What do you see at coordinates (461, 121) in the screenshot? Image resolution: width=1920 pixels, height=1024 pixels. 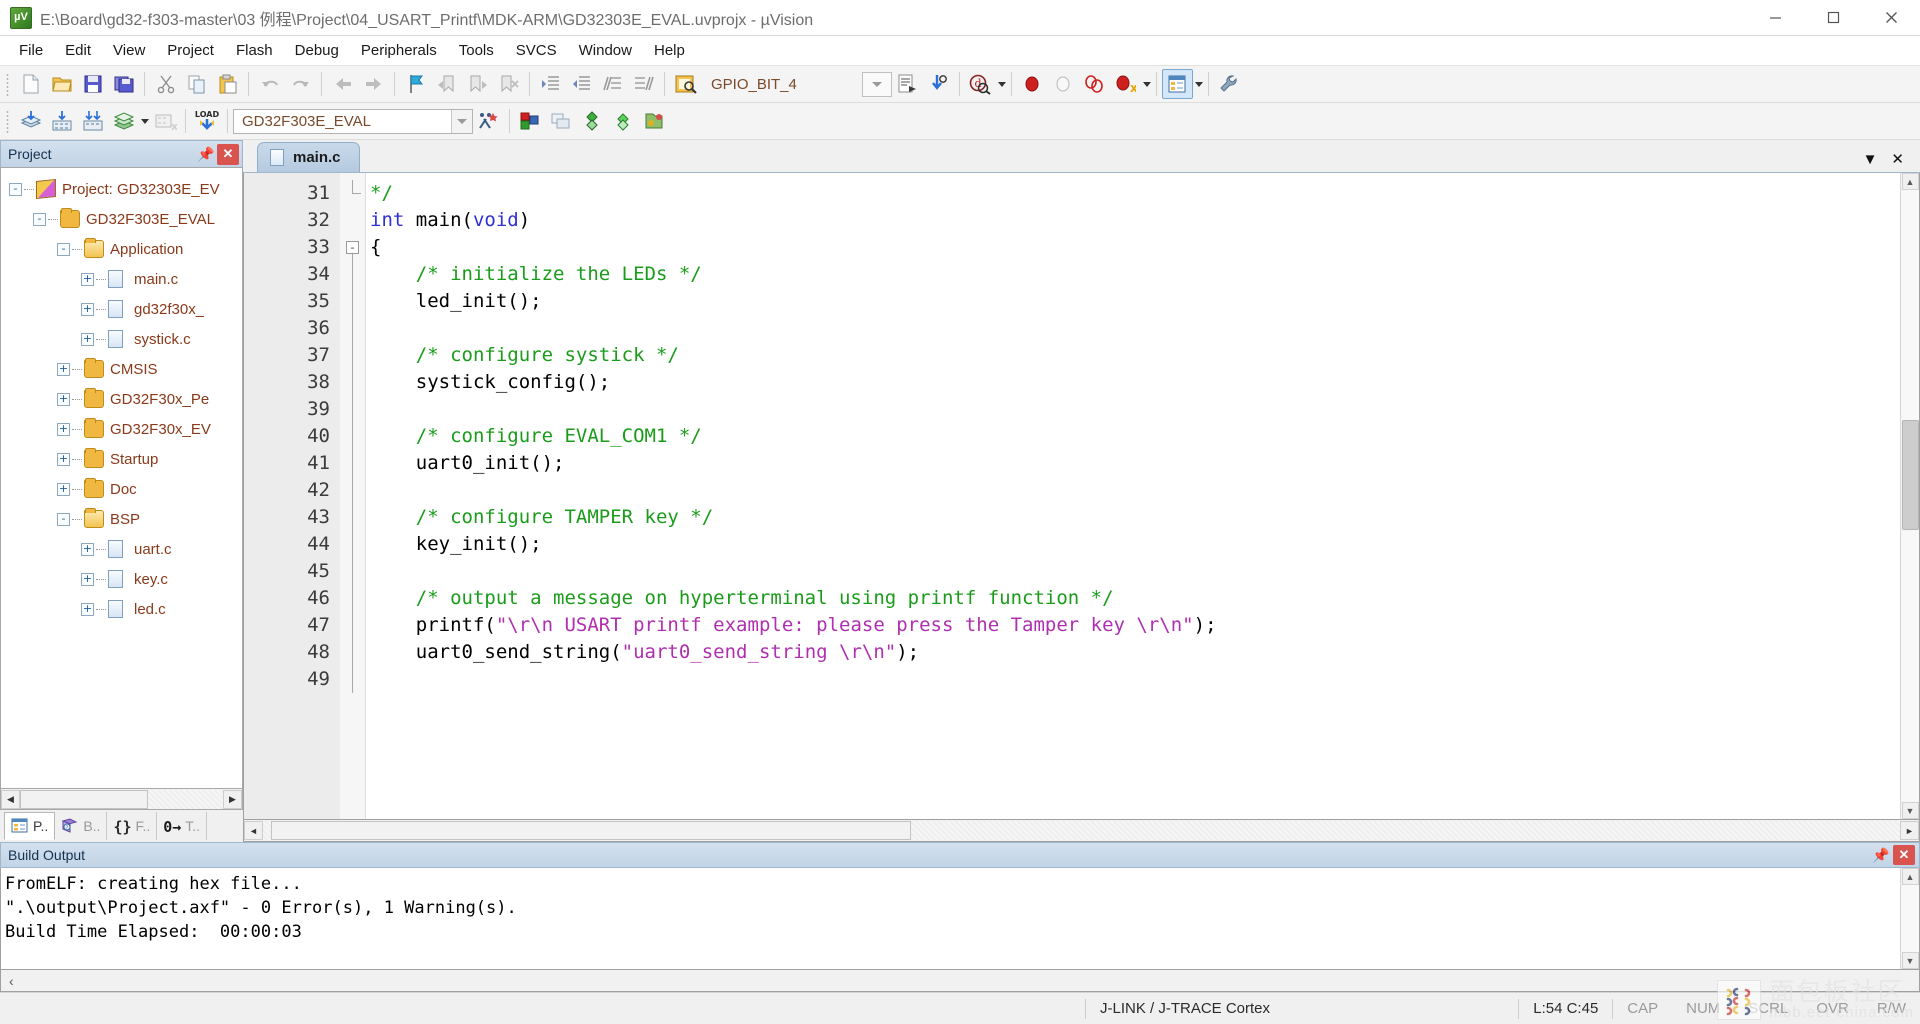 I see `chevron-down-icon` at bounding box center [461, 121].